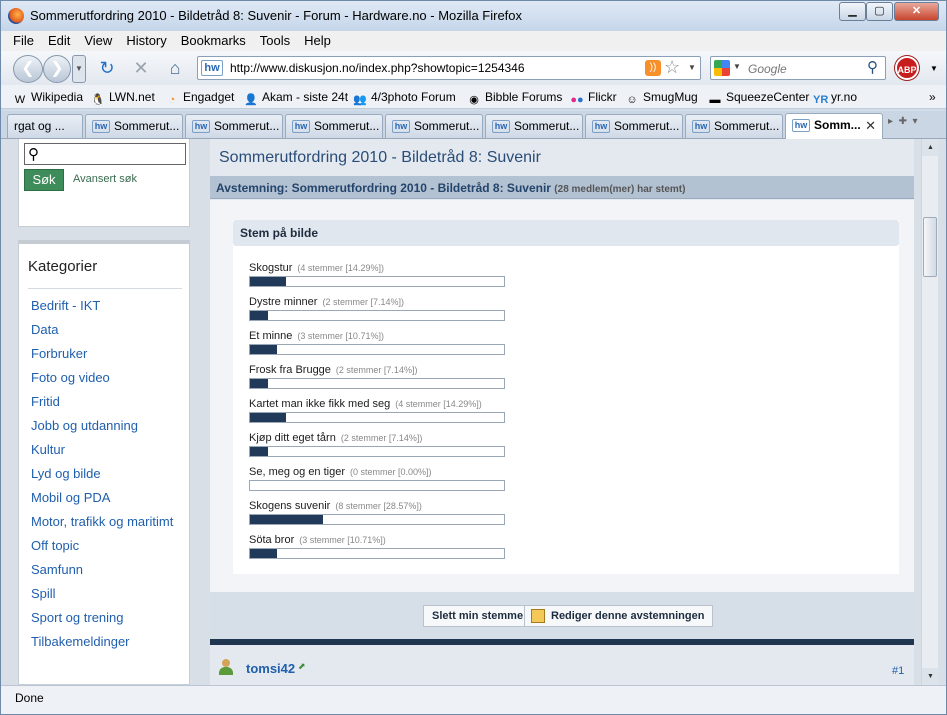  I want to click on menu-bookmarks: Bookmarks, so click(209, 39).